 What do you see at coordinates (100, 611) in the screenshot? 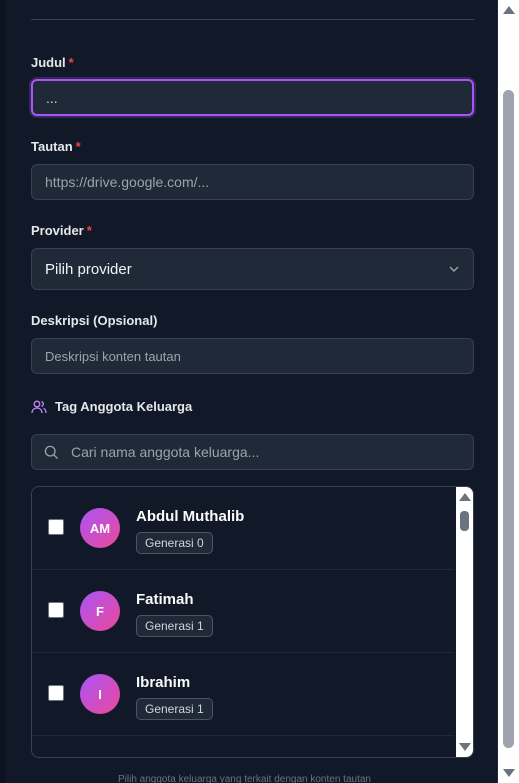
I see `avatar: F` at bounding box center [100, 611].